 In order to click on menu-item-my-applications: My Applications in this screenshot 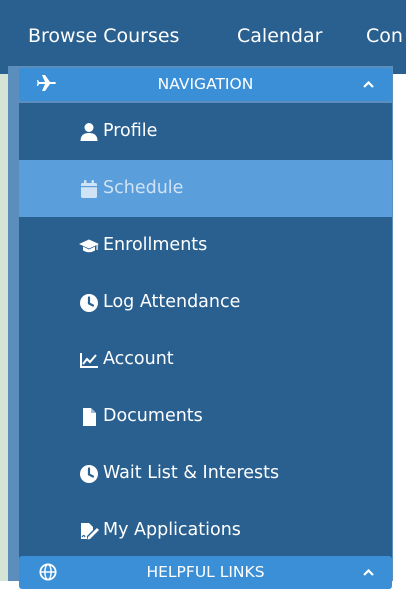, I will do `click(205, 530)`.